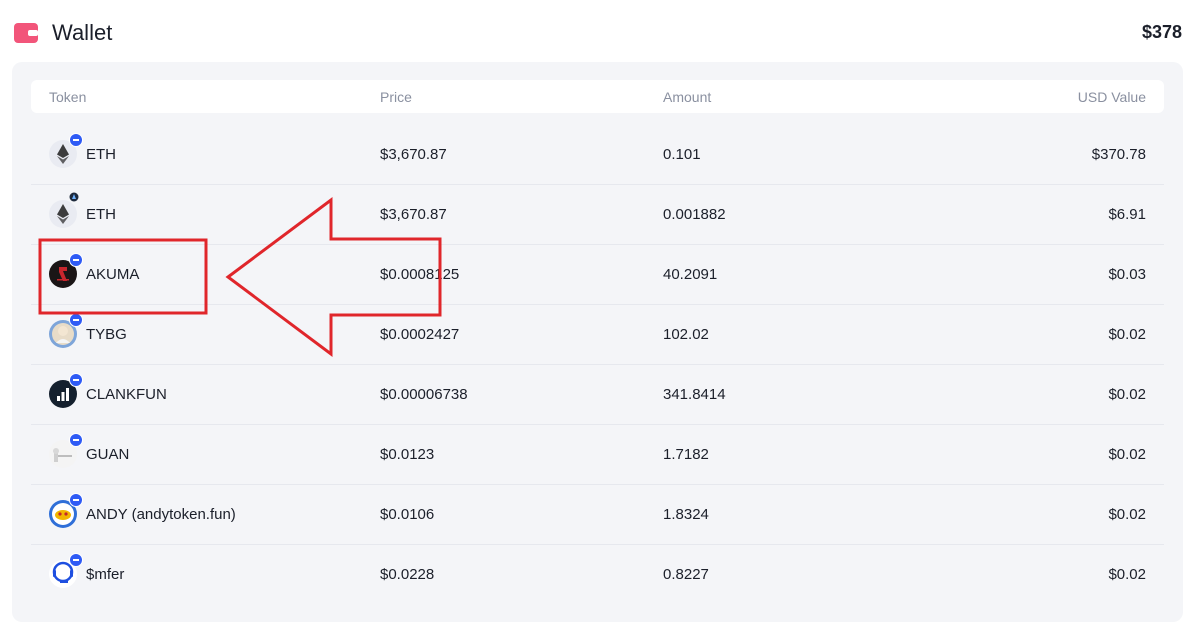  What do you see at coordinates (686, 334) in the screenshot?
I see `token-amount: 102.02` at bounding box center [686, 334].